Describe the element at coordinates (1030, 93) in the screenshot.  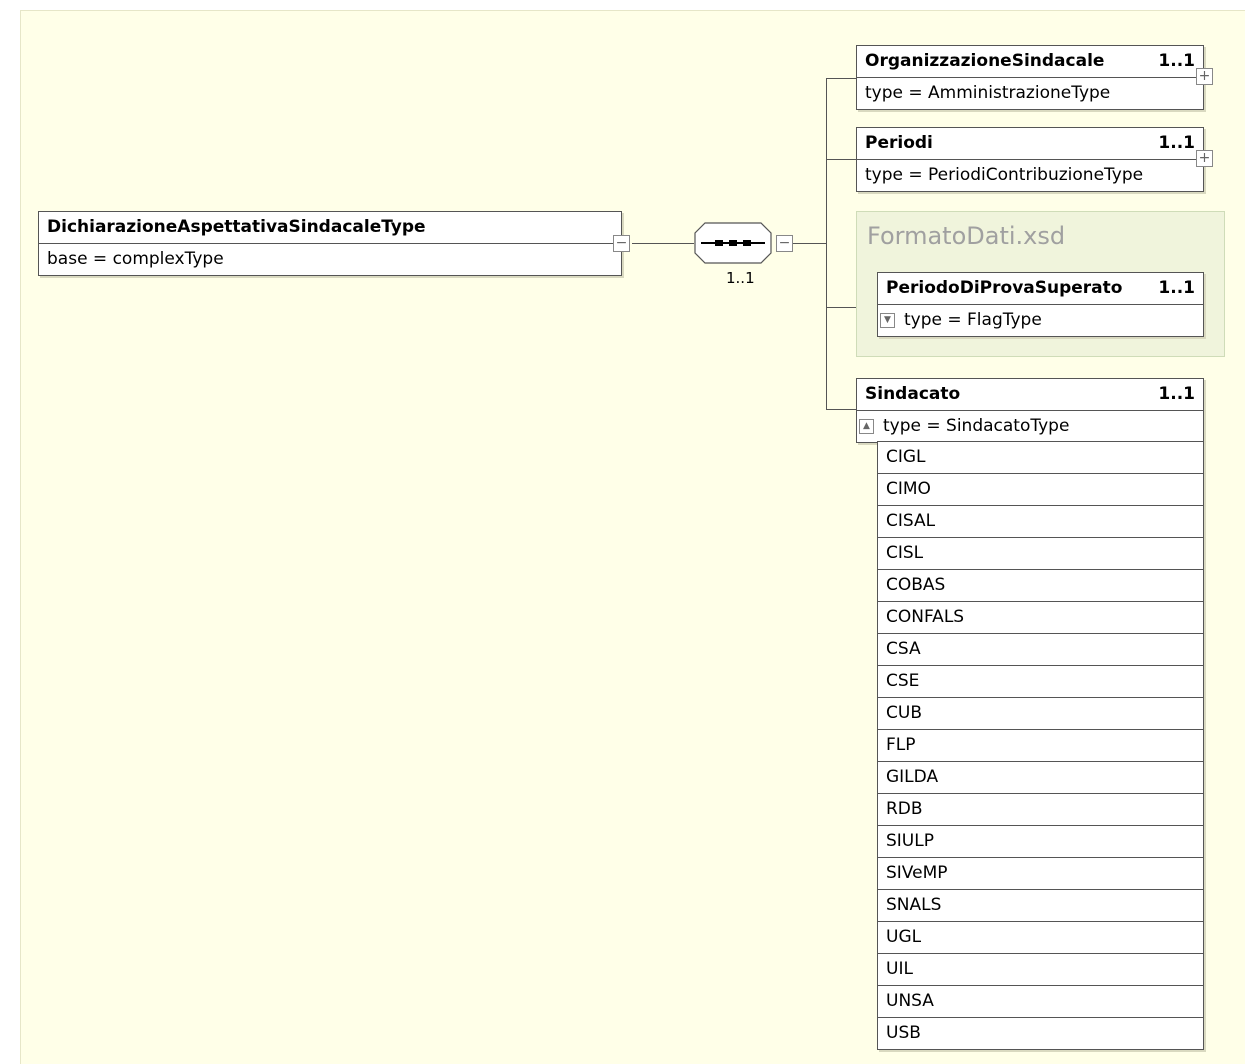
I see `element-type: type = AmministrazioneType` at that location.